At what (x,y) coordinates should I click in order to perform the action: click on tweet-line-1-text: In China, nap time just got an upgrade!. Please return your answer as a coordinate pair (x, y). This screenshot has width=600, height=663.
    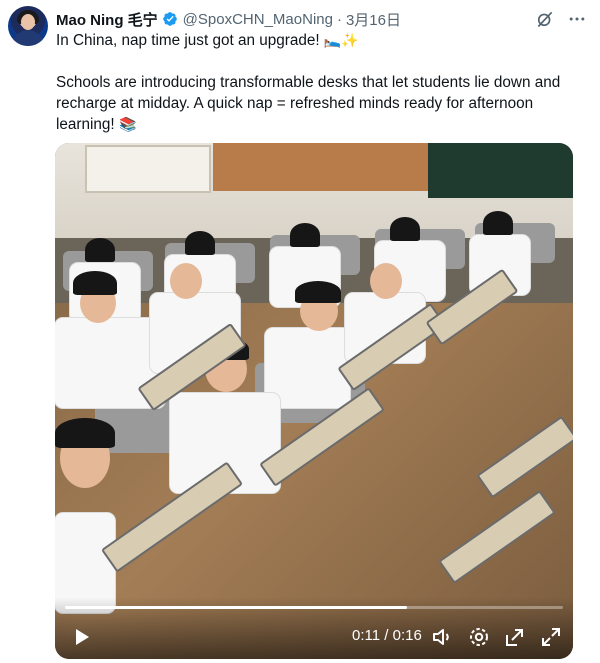
    Looking at the image, I should click on (188, 40).